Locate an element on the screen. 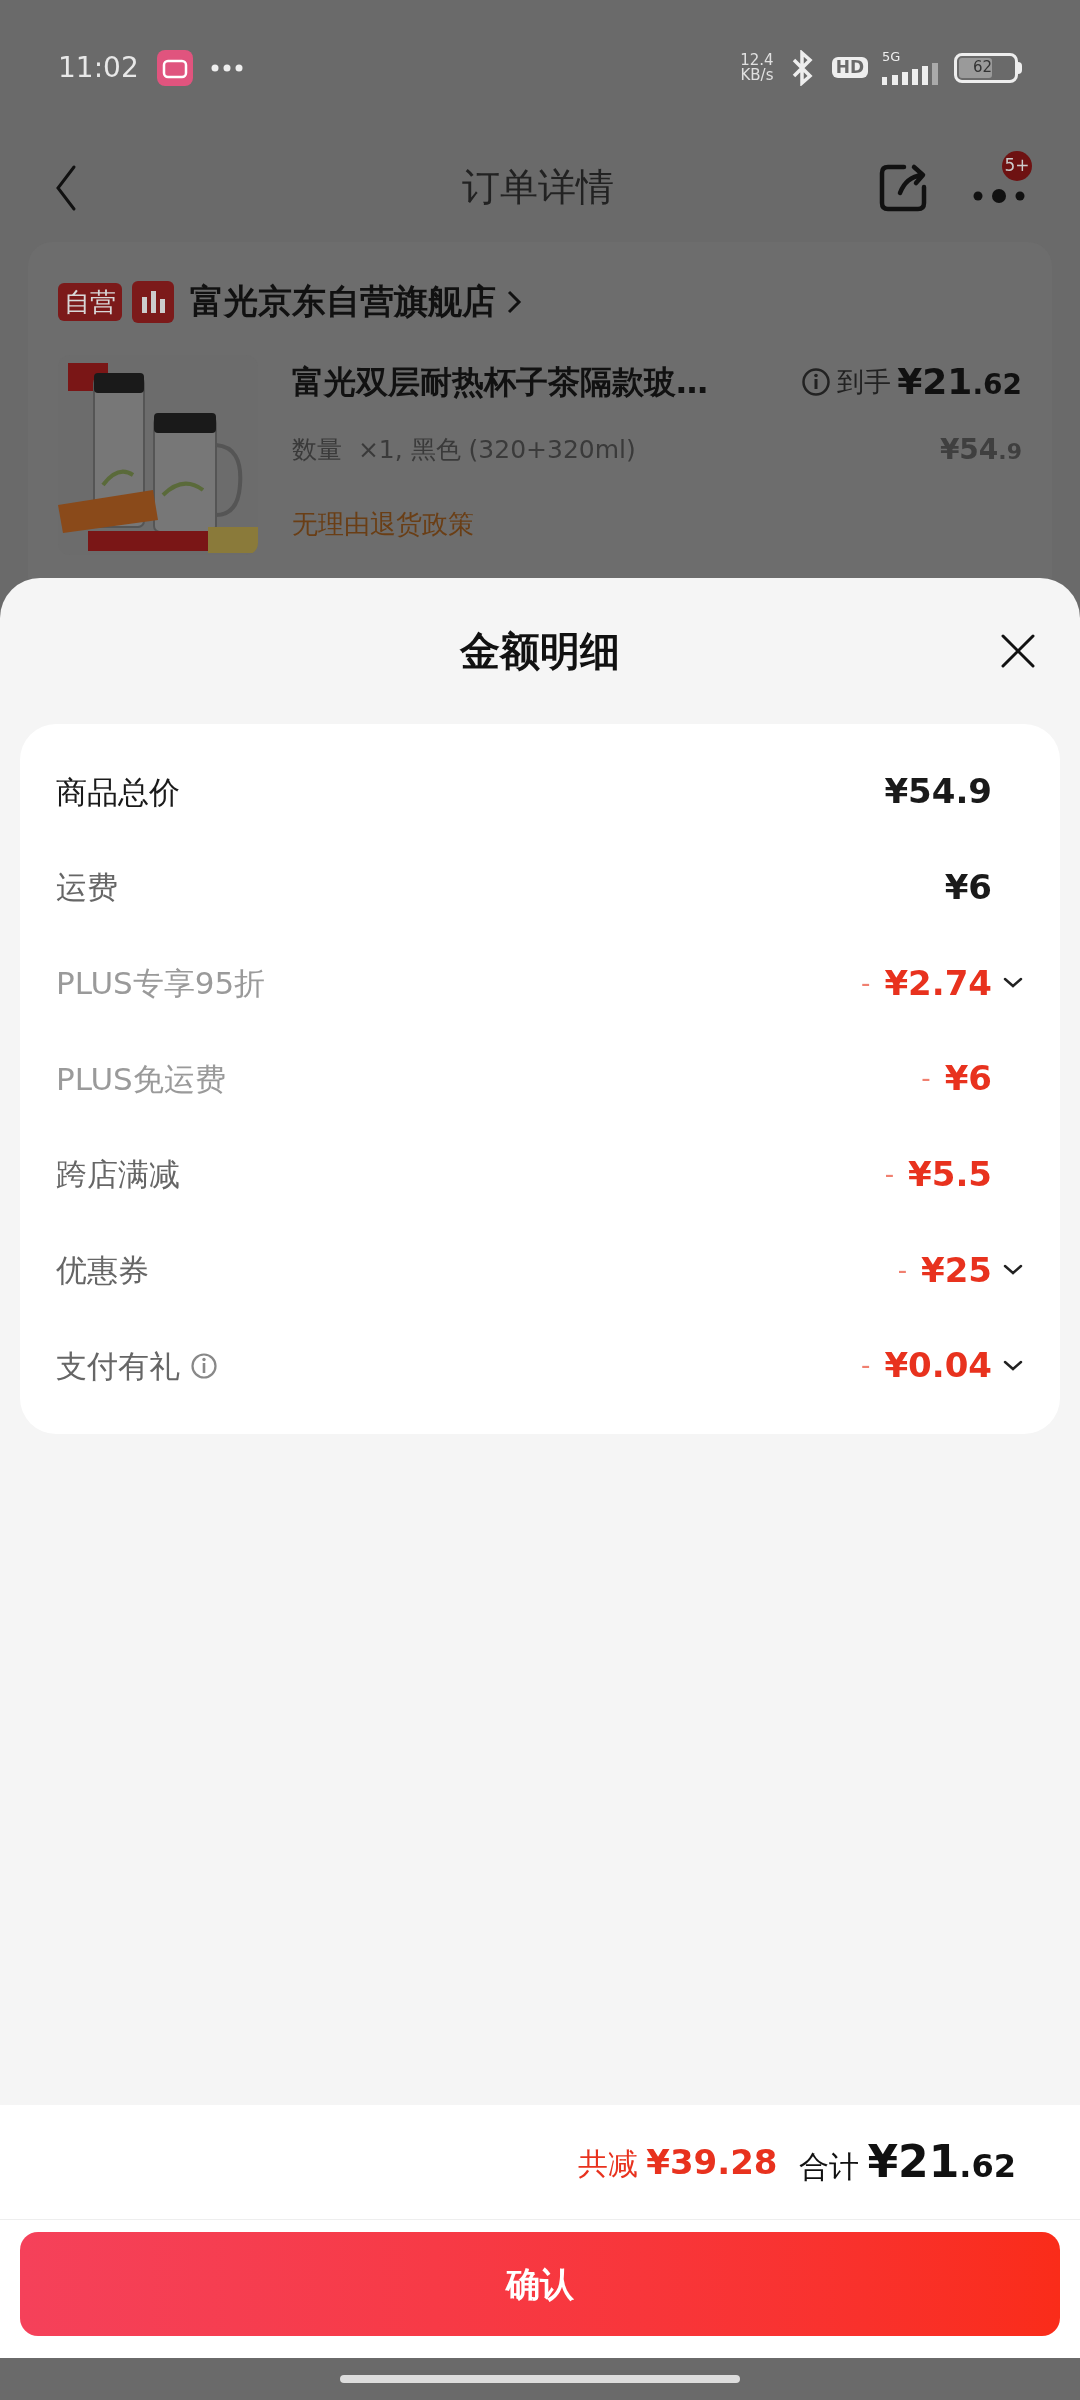  return-policy: 无理由退货政策 is located at coordinates (383, 524).